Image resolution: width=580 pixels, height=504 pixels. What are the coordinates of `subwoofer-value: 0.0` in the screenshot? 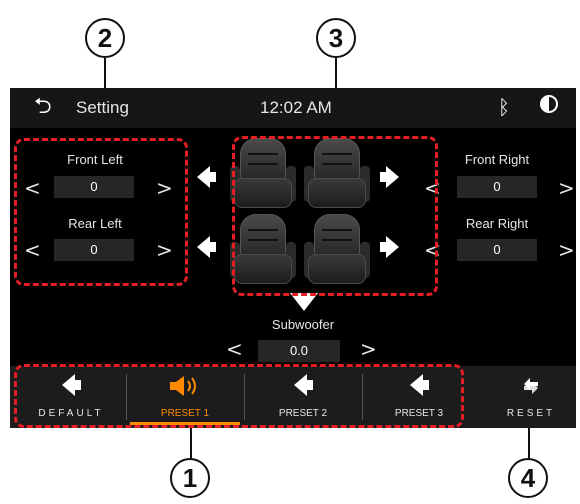 It's located at (299, 351).